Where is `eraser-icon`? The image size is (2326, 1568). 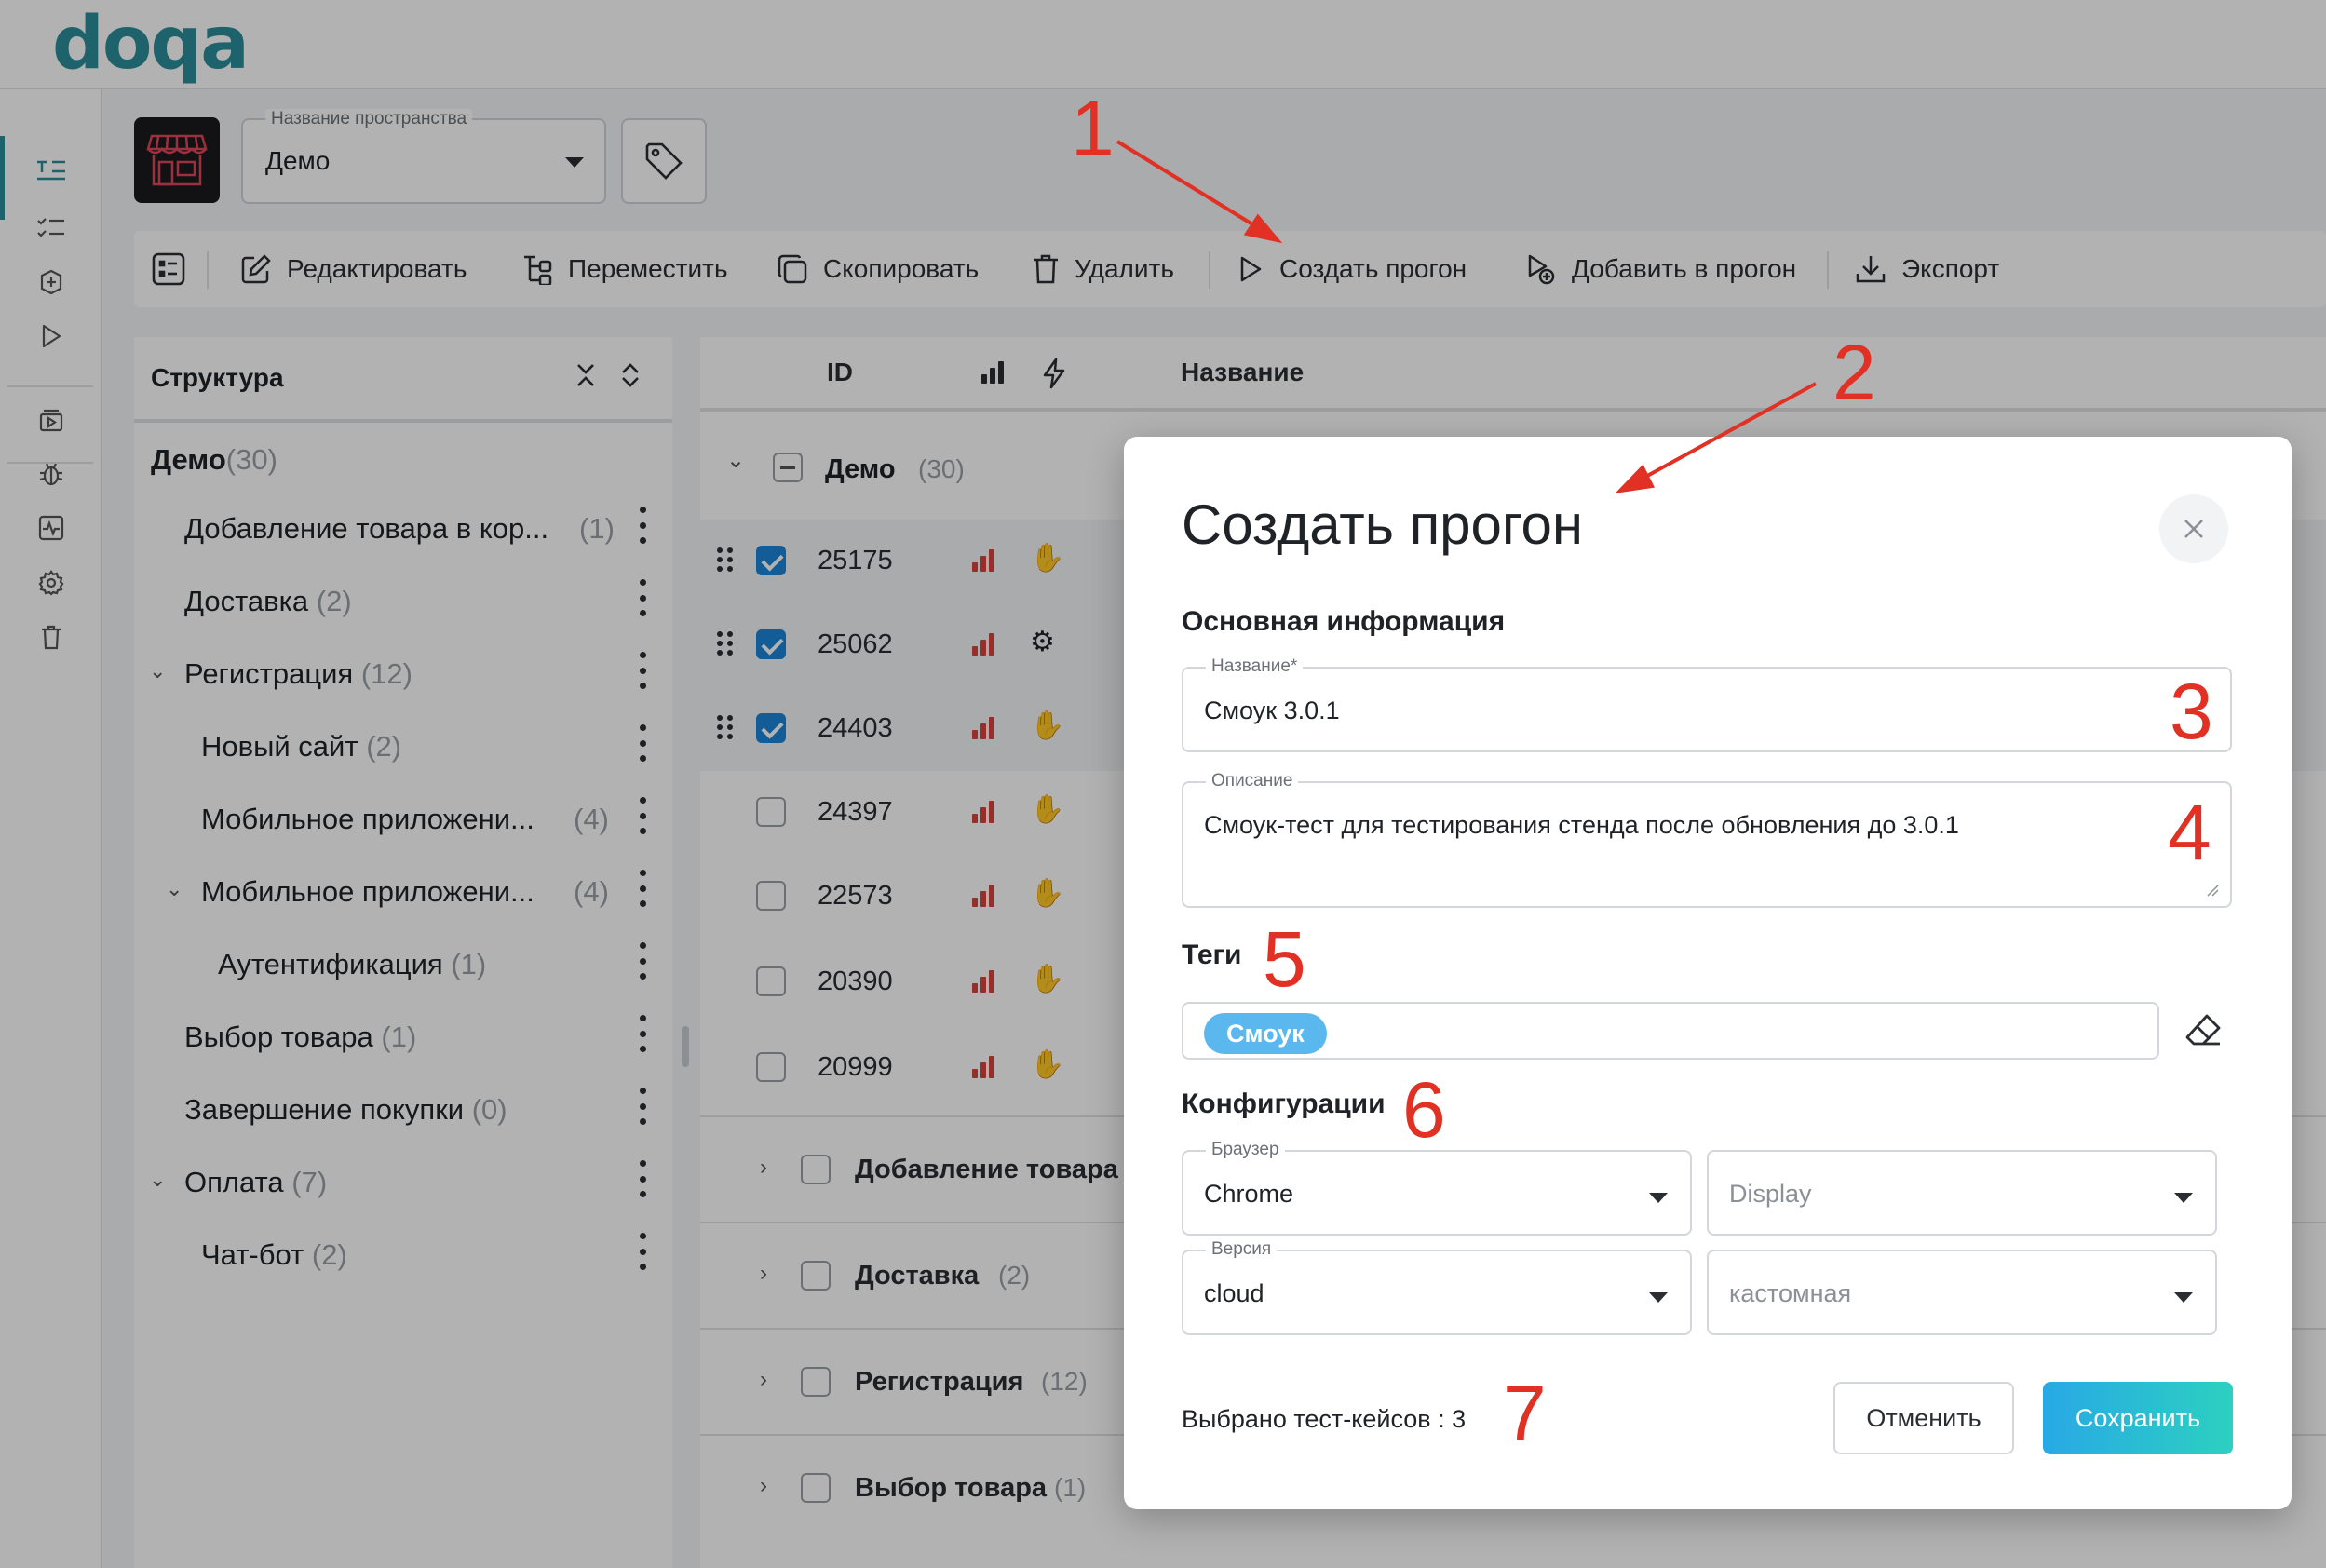
eraser-icon is located at coordinates (2203, 1030).